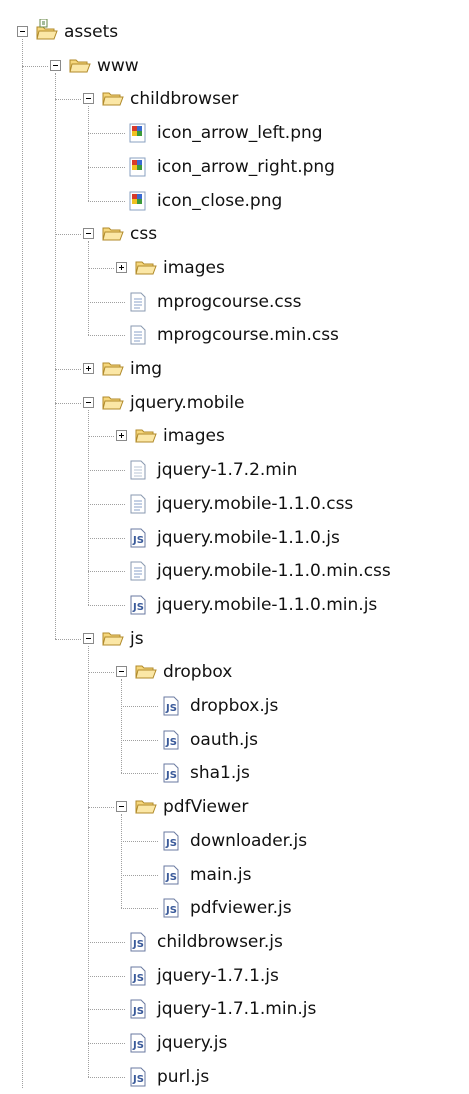  Describe the element at coordinates (267, 605) in the screenshot. I see `tree-item-label: jquery.mobile-1.1.0.min.js` at that location.